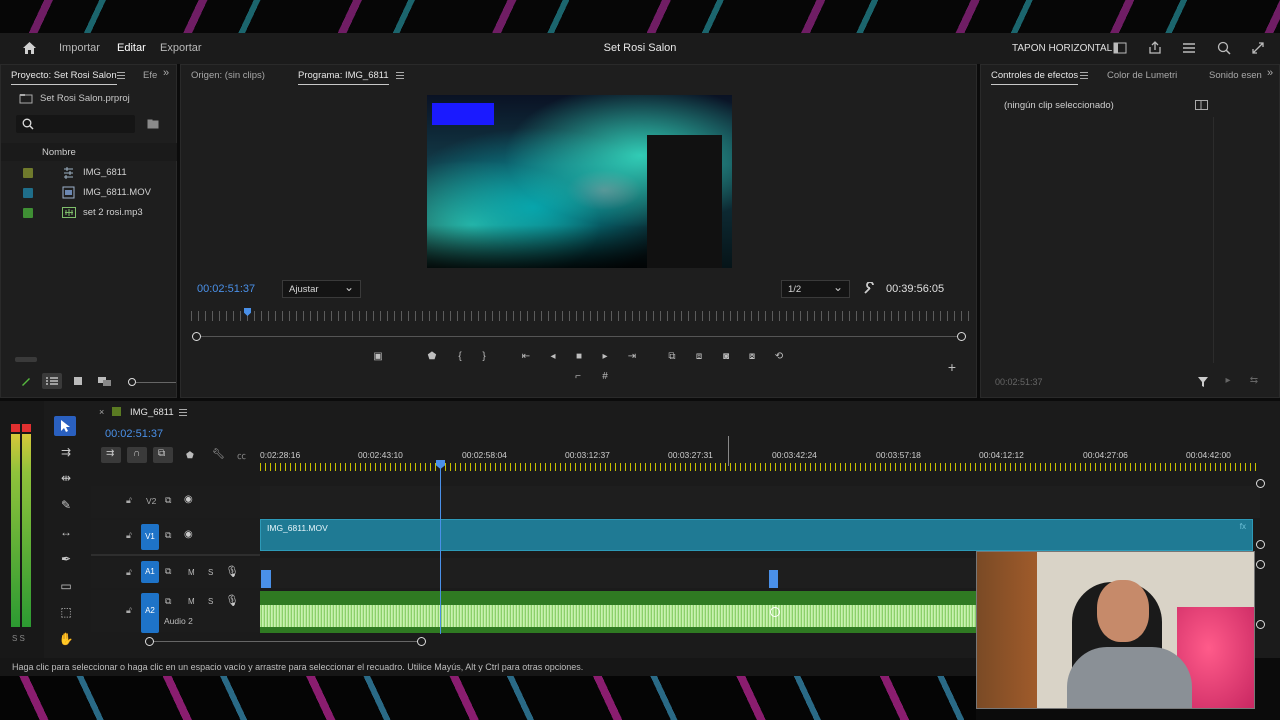 The image size is (1280, 720). What do you see at coordinates (760, 467) in the screenshot?
I see `timeline-ruler-ticks` at bounding box center [760, 467].